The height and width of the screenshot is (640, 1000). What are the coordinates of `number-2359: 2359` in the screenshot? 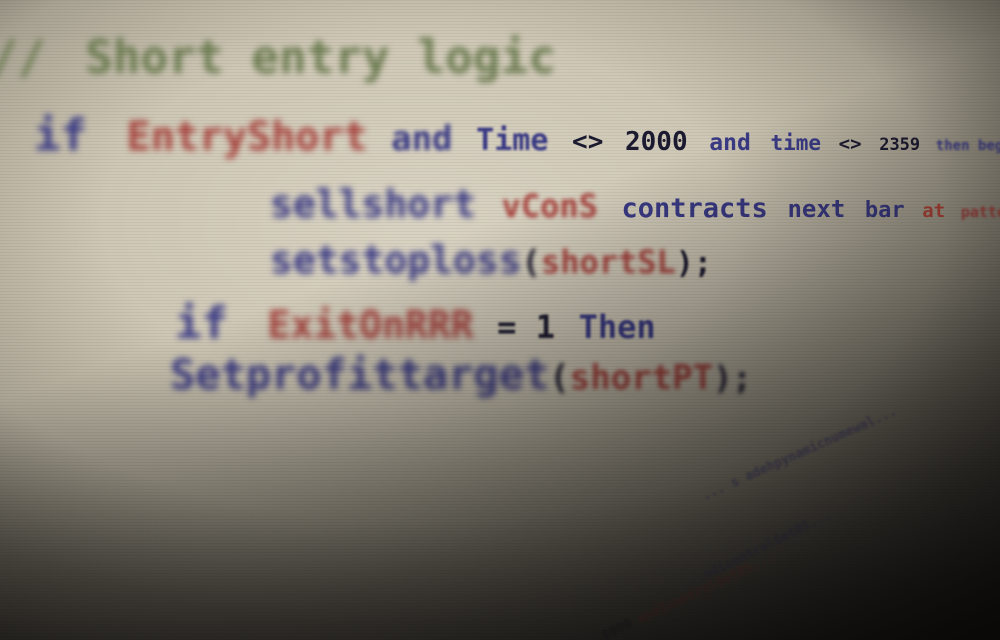 It's located at (900, 145).